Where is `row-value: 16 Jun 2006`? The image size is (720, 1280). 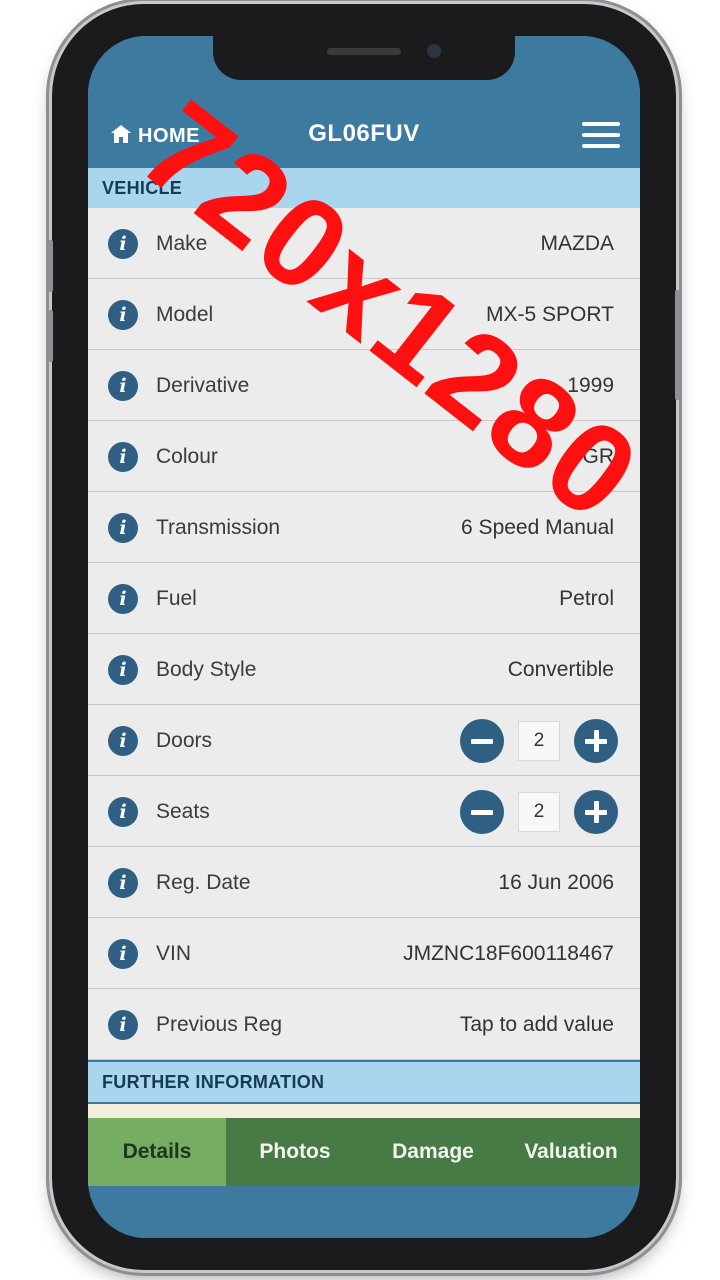
row-value: 16 Jun 2006 is located at coordinates (556, 882).